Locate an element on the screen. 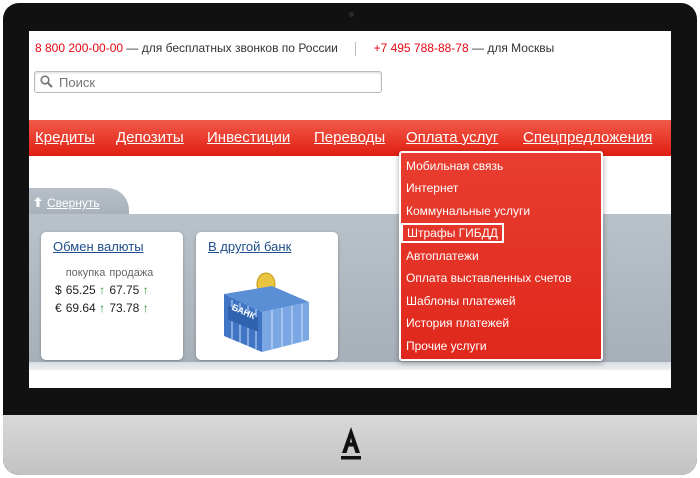 This screenshot has height=478, width=700. search-box is located at coordinates (208, 82).